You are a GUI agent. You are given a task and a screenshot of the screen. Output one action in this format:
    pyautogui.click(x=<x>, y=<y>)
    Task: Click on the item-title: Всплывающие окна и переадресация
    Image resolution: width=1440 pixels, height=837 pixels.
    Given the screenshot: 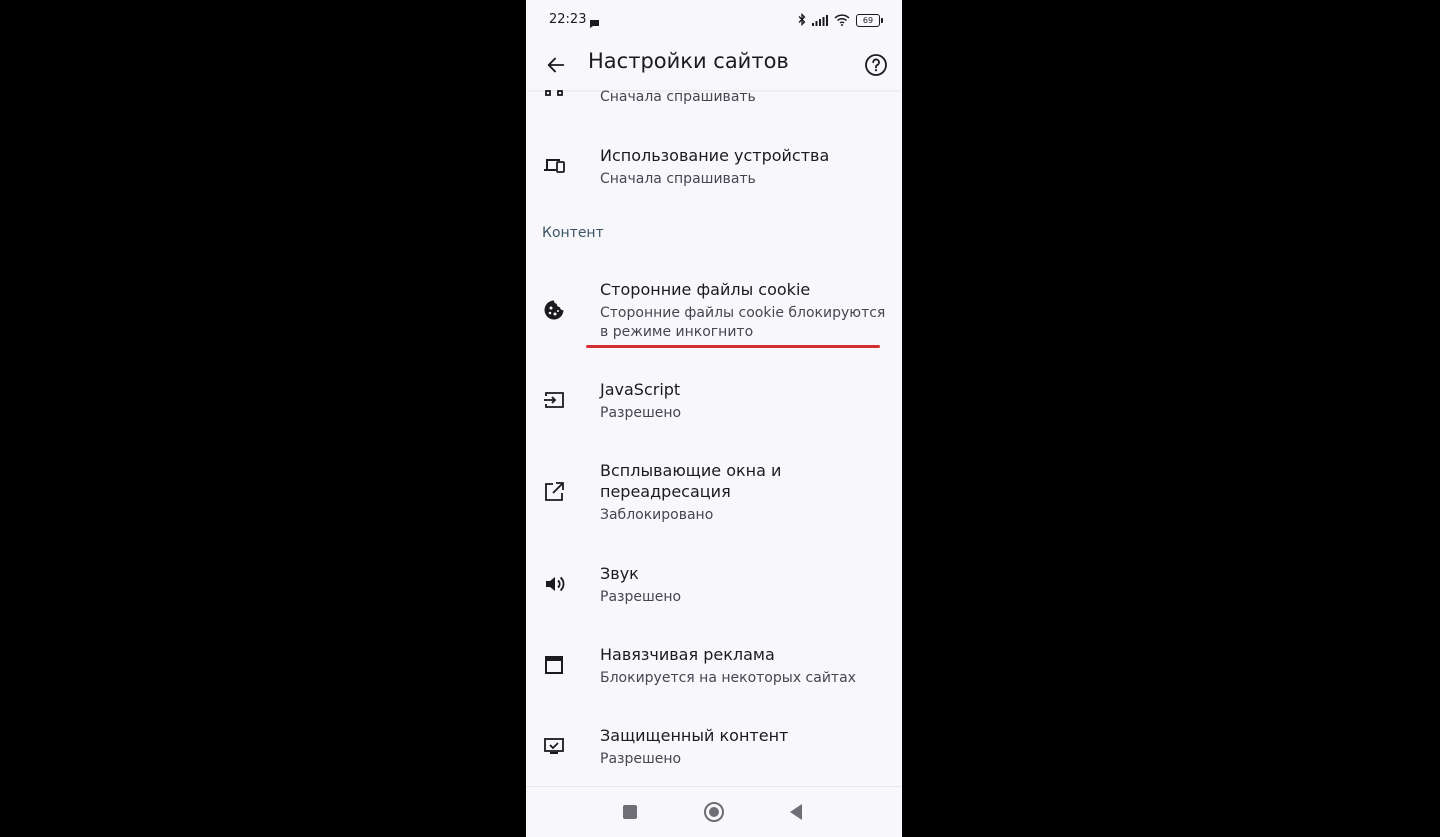 What is the action you would take?
    pyautogui.click(x=691, y=481)
    